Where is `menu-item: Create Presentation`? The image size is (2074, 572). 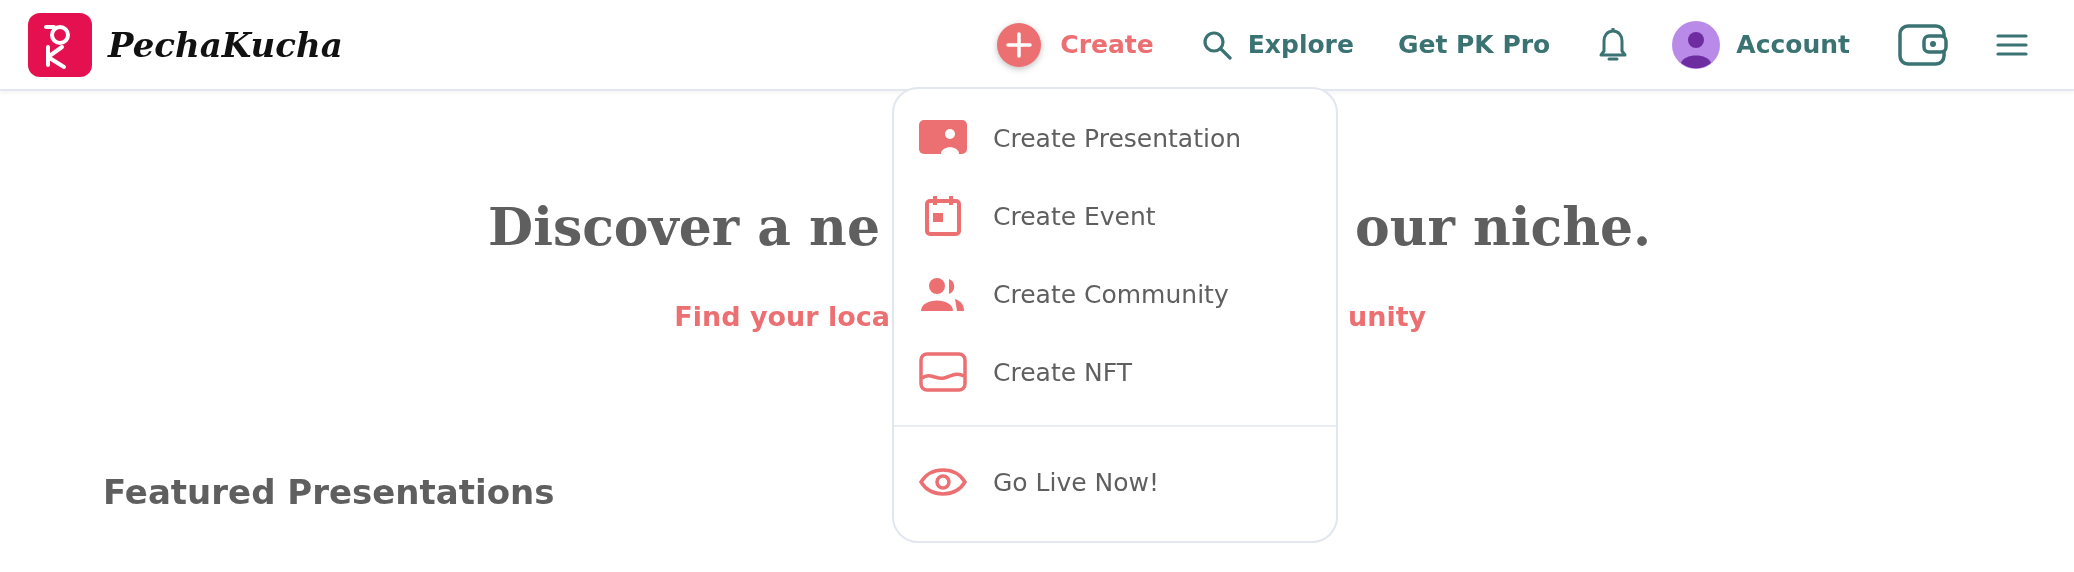 menu-item: Create Presentation is located at coordinates (1115, 138).